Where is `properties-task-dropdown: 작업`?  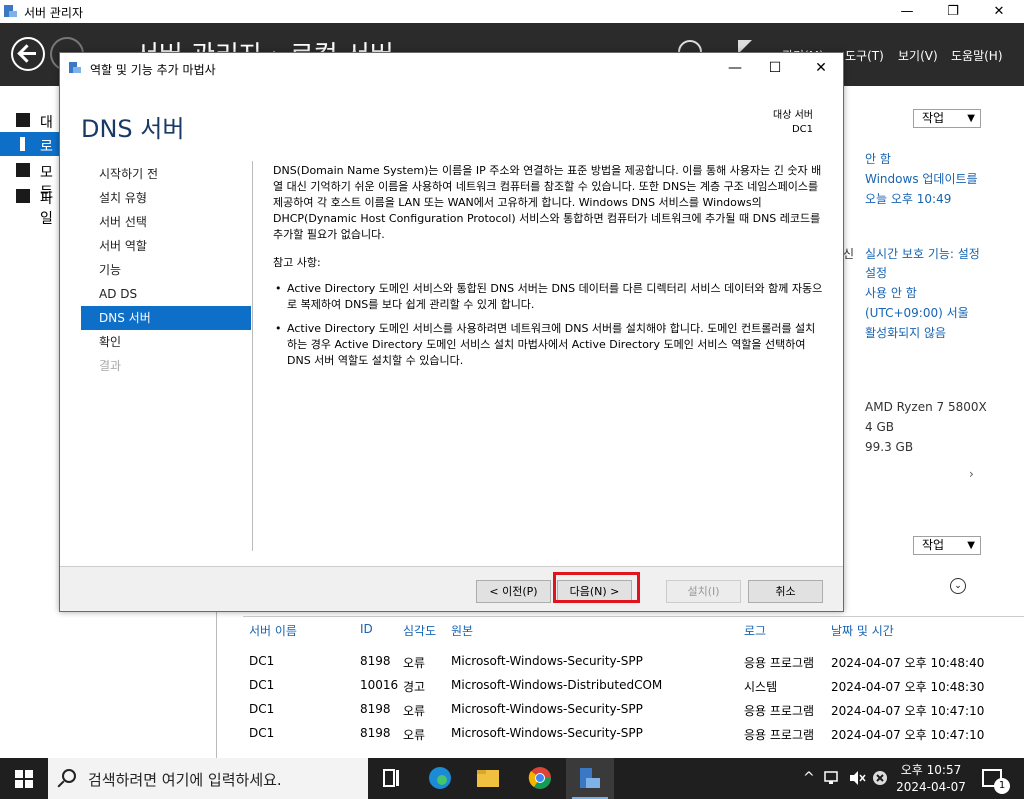 properties-task-dropdown: 작업 is located at coordinates (947, 118).